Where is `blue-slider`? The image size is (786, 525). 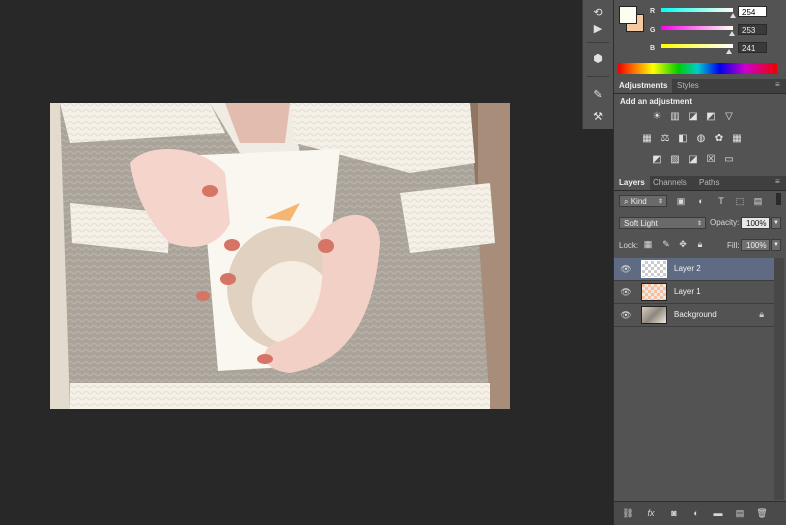 blue-slider is located at coordinates (697, 46).